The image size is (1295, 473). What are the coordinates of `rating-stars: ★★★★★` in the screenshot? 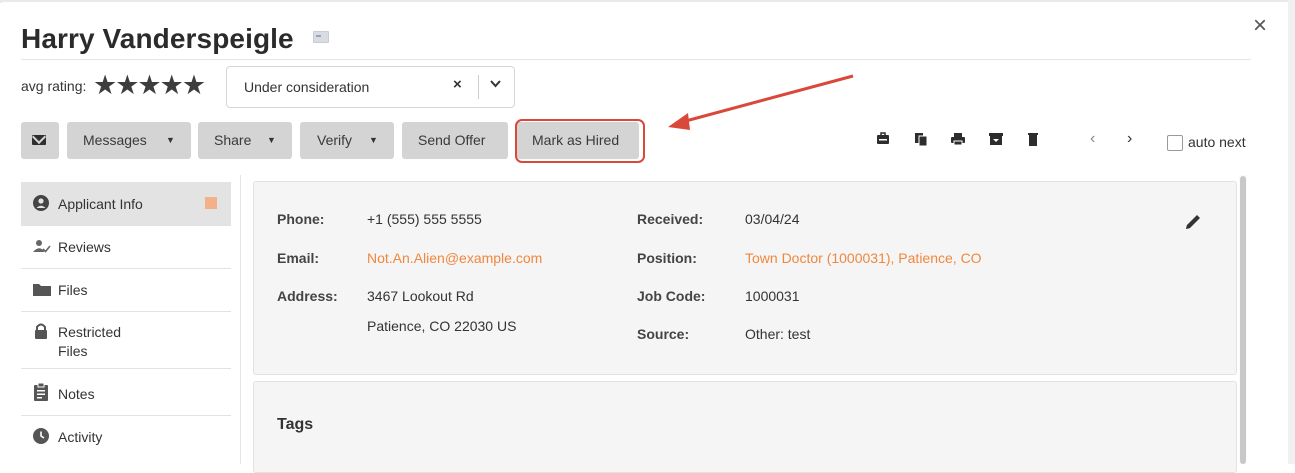 It's located at (149, 85).